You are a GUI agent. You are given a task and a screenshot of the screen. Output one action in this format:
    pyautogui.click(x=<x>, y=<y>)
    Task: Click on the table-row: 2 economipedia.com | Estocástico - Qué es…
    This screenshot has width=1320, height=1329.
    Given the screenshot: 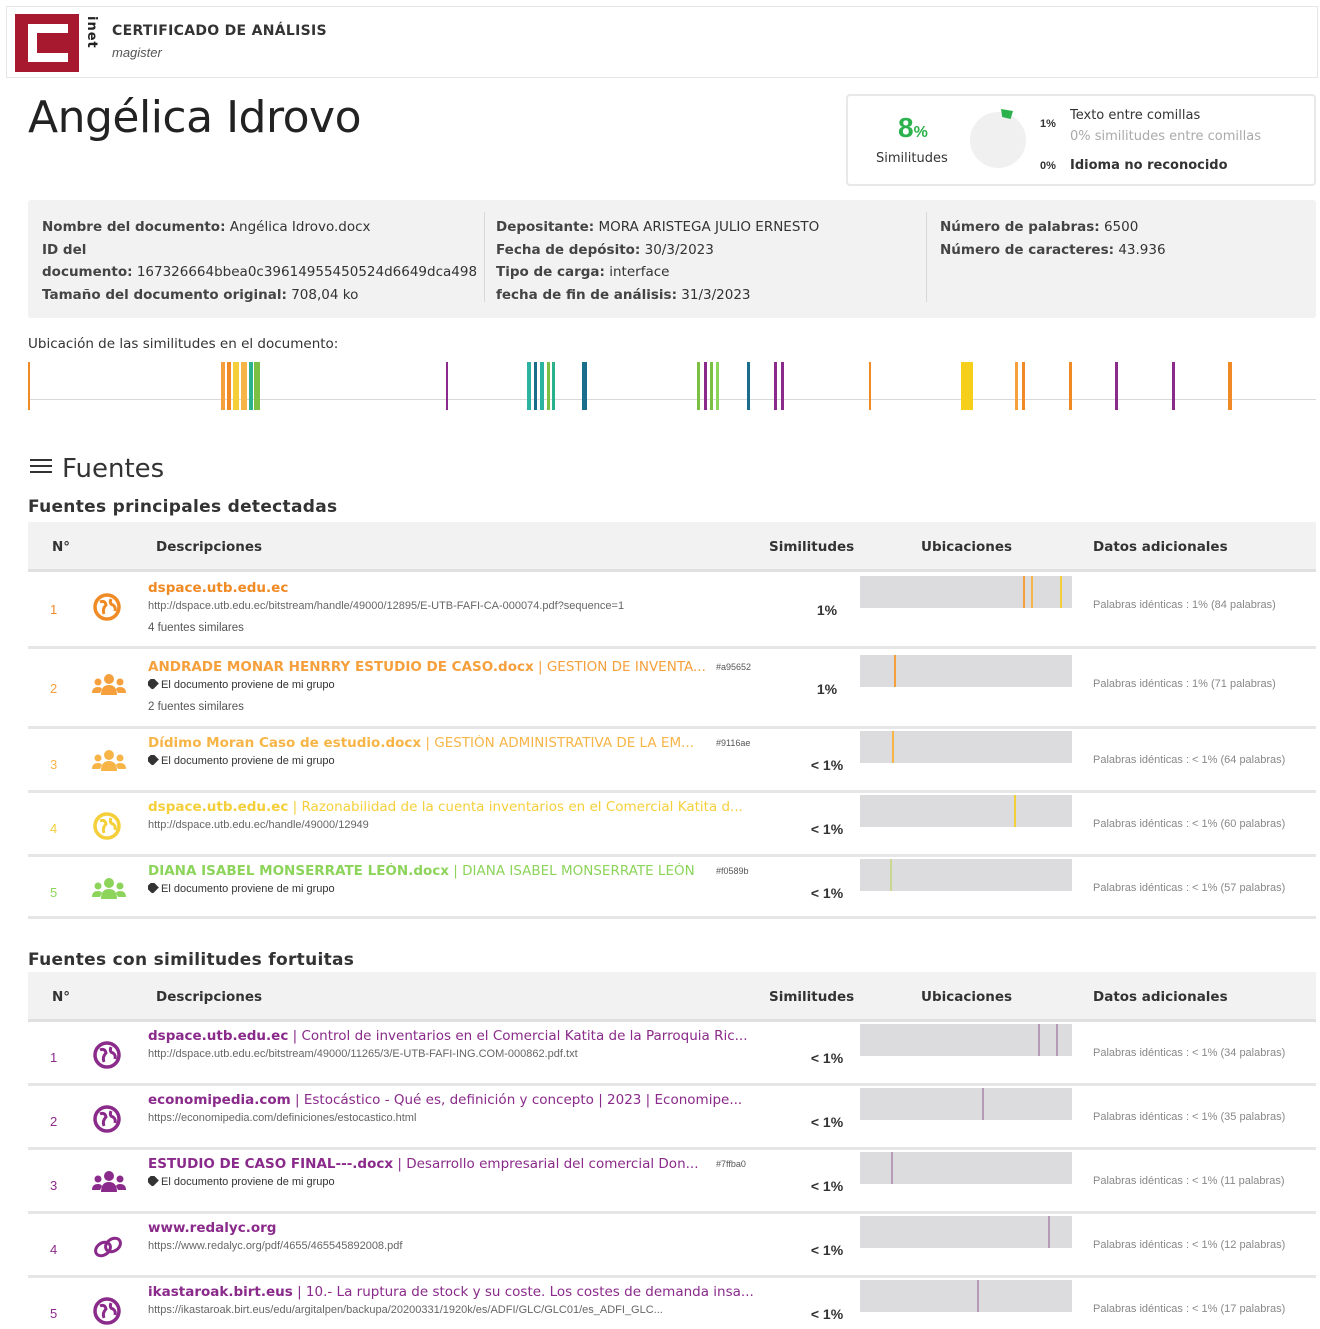 What is the action you would take?
    pyautogui.click(x=672, y=1118)
    